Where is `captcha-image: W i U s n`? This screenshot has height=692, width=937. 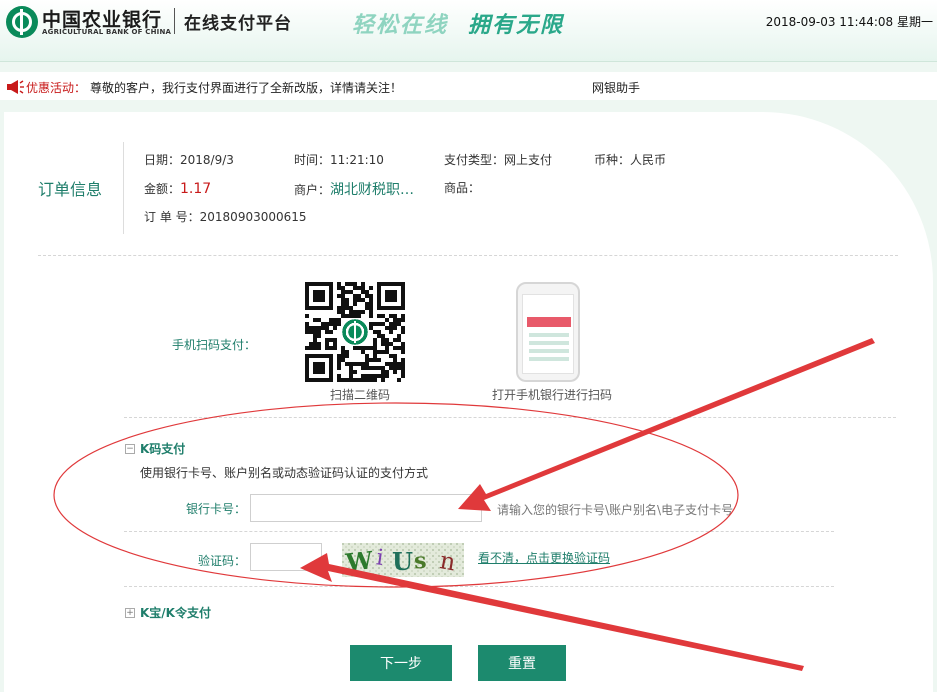 captcha-image: W i U s n is located at coordinates (403, 560).